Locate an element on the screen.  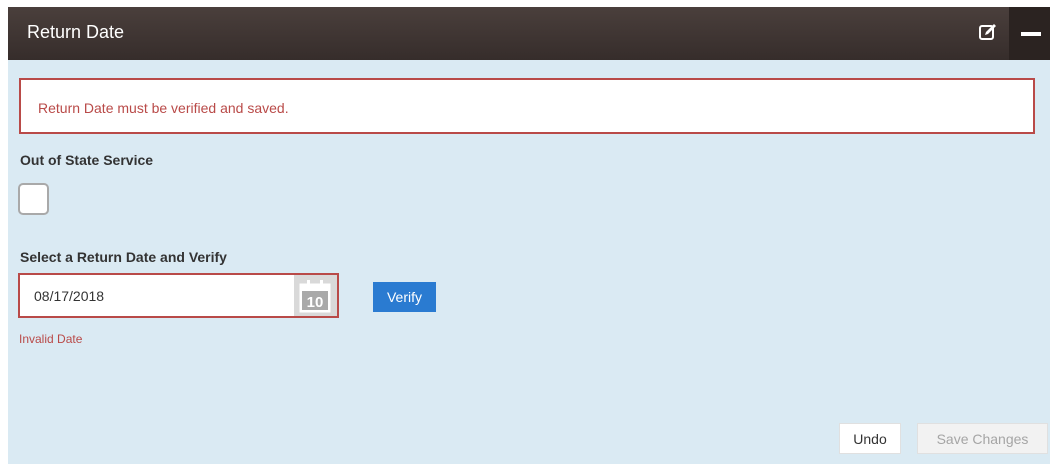
undo-button: Undo is located at coordinates (870, 438).